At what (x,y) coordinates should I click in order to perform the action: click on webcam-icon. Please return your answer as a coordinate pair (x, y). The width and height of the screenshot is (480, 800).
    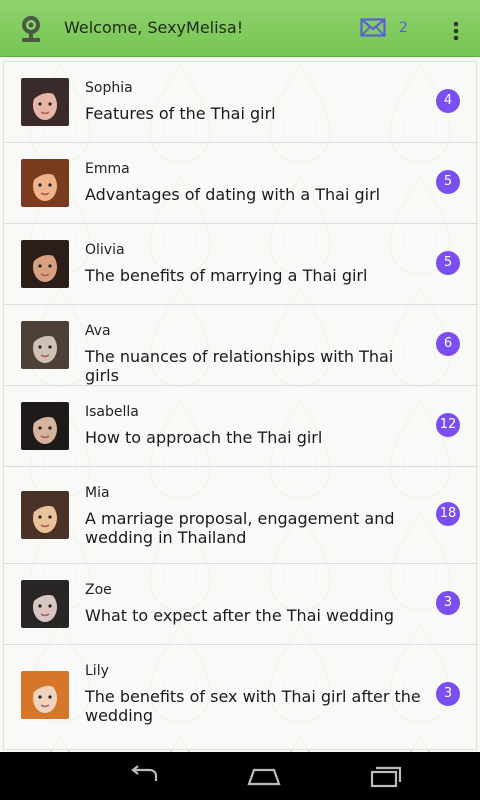
    Looking at the image, I should click on (32, 29).